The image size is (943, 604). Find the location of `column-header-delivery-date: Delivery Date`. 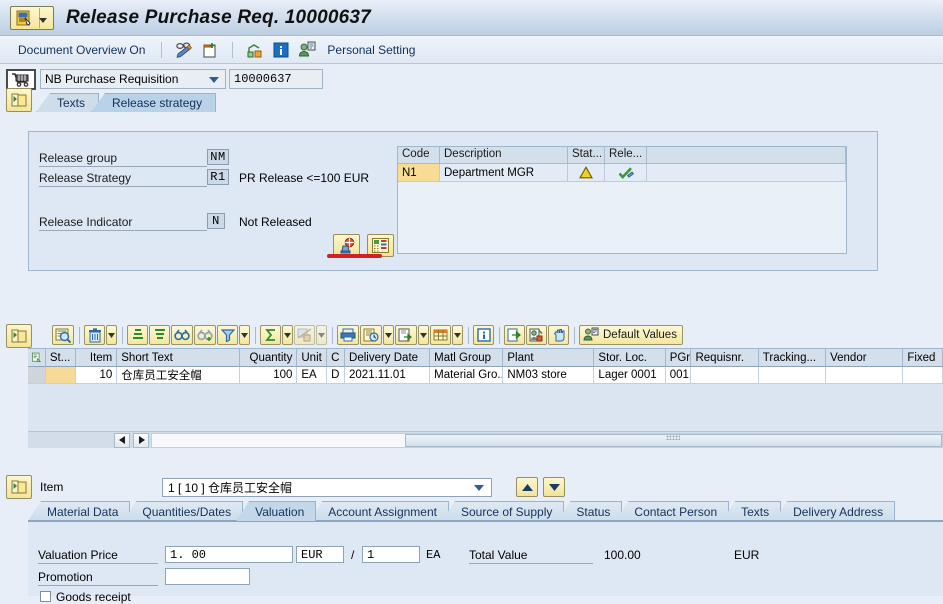

column-header-delivery-date: Delivery Date is located at coordinates (388, 358).